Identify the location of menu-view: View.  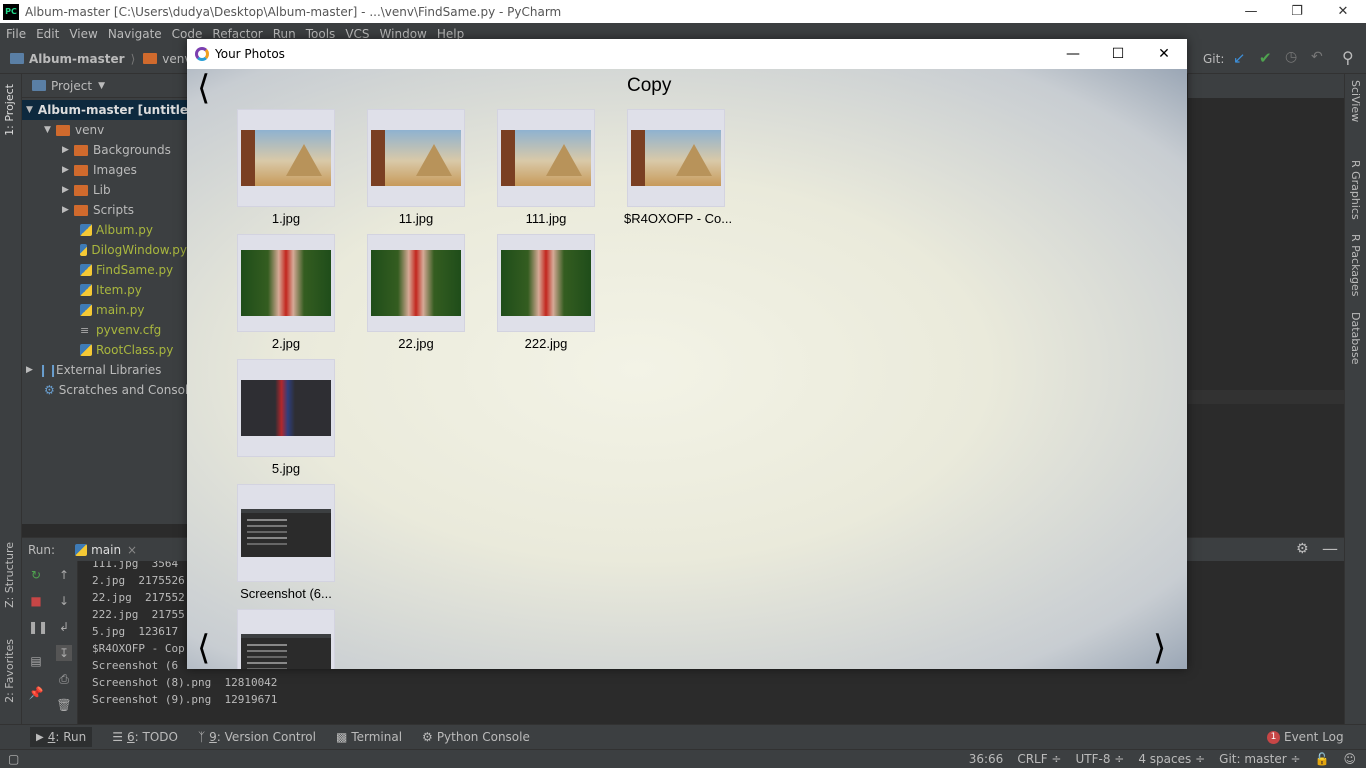
(83, 34).